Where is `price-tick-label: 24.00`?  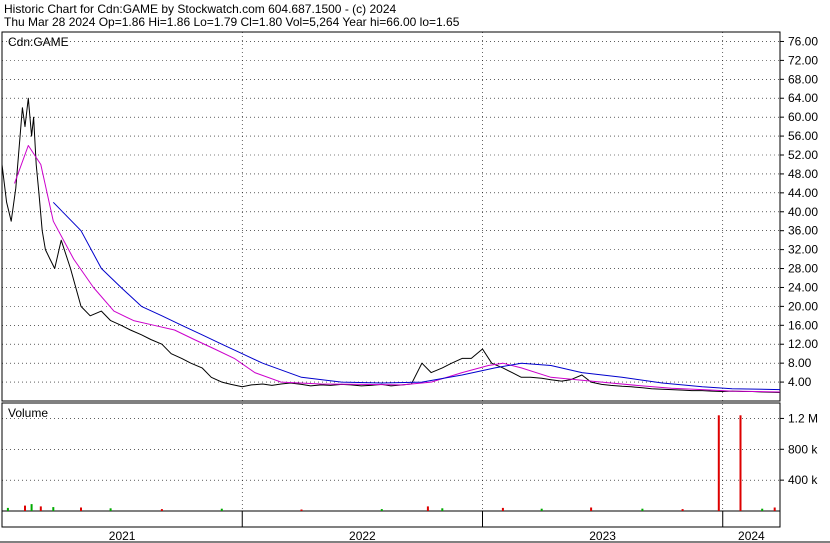 price-tick-label: 24.00 is located at coordinates (803, 287).